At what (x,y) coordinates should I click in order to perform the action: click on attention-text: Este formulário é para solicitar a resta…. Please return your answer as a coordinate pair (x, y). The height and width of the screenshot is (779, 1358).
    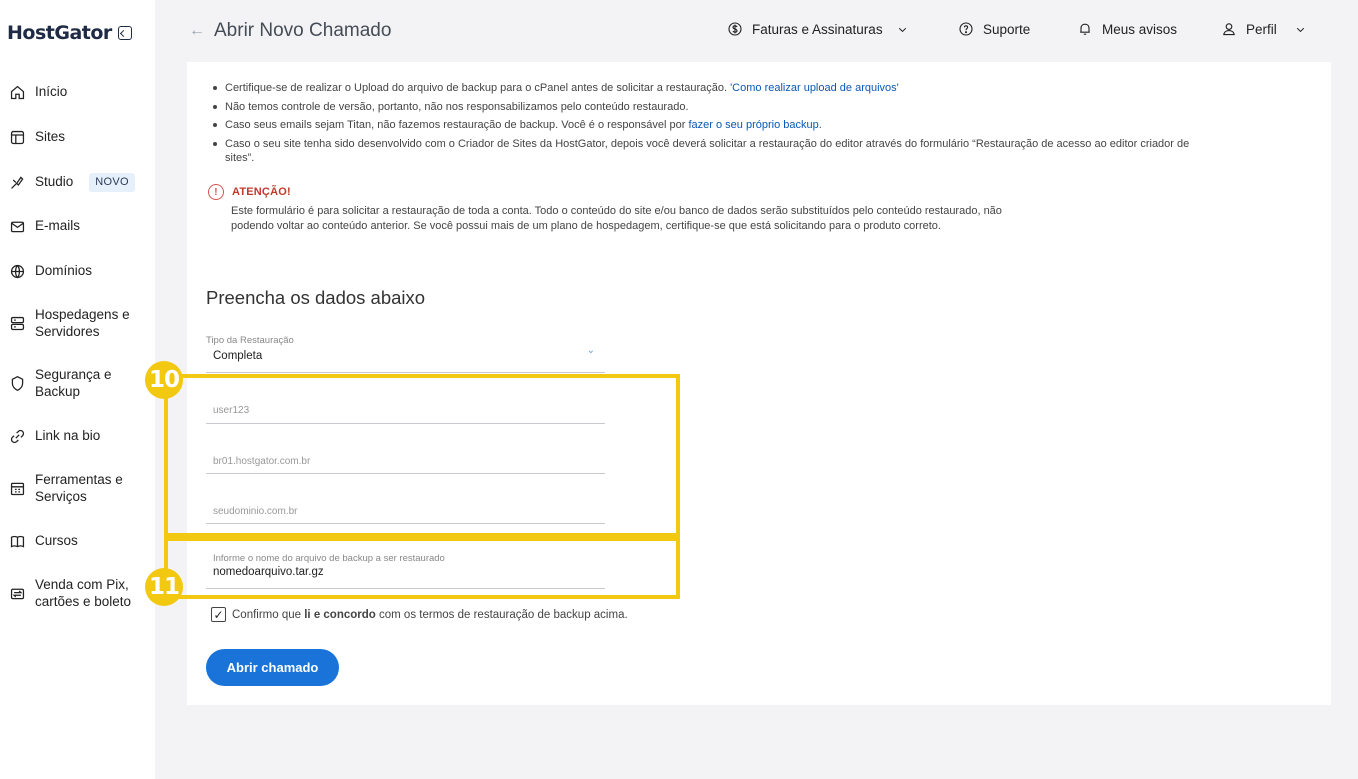
    Looking at the image, I should click on (616, 218).